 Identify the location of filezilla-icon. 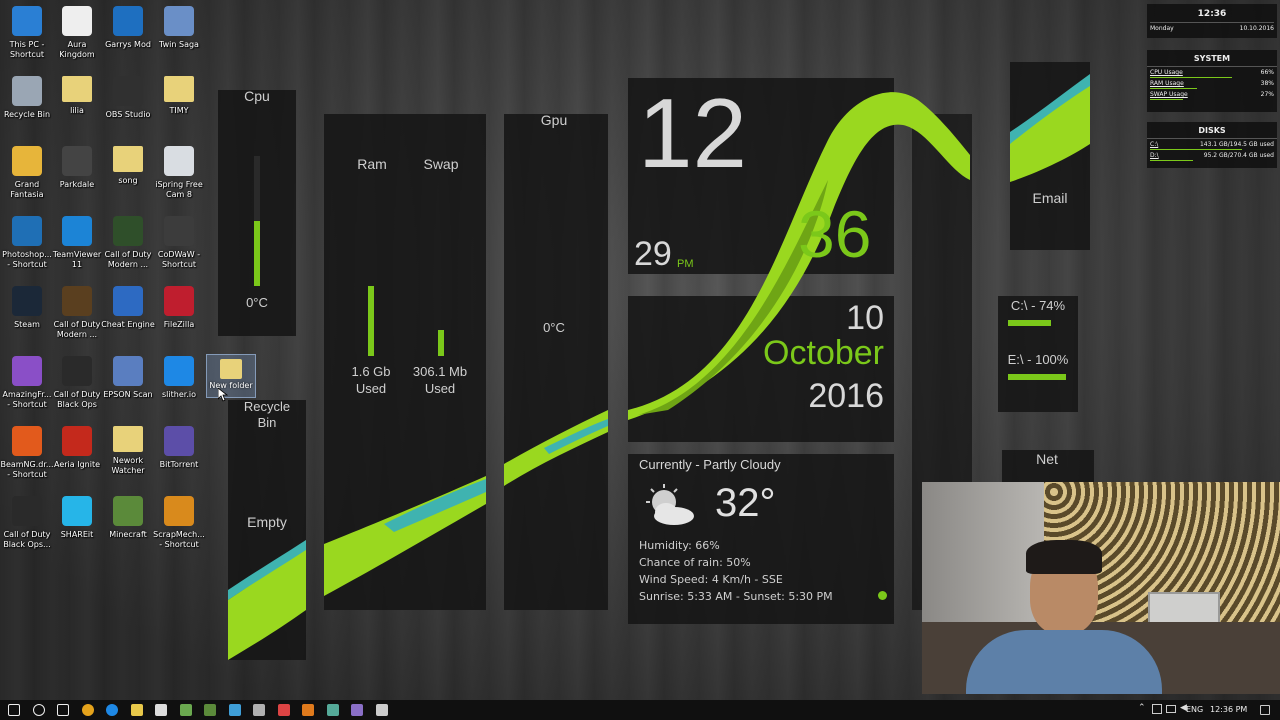
(179, 301).